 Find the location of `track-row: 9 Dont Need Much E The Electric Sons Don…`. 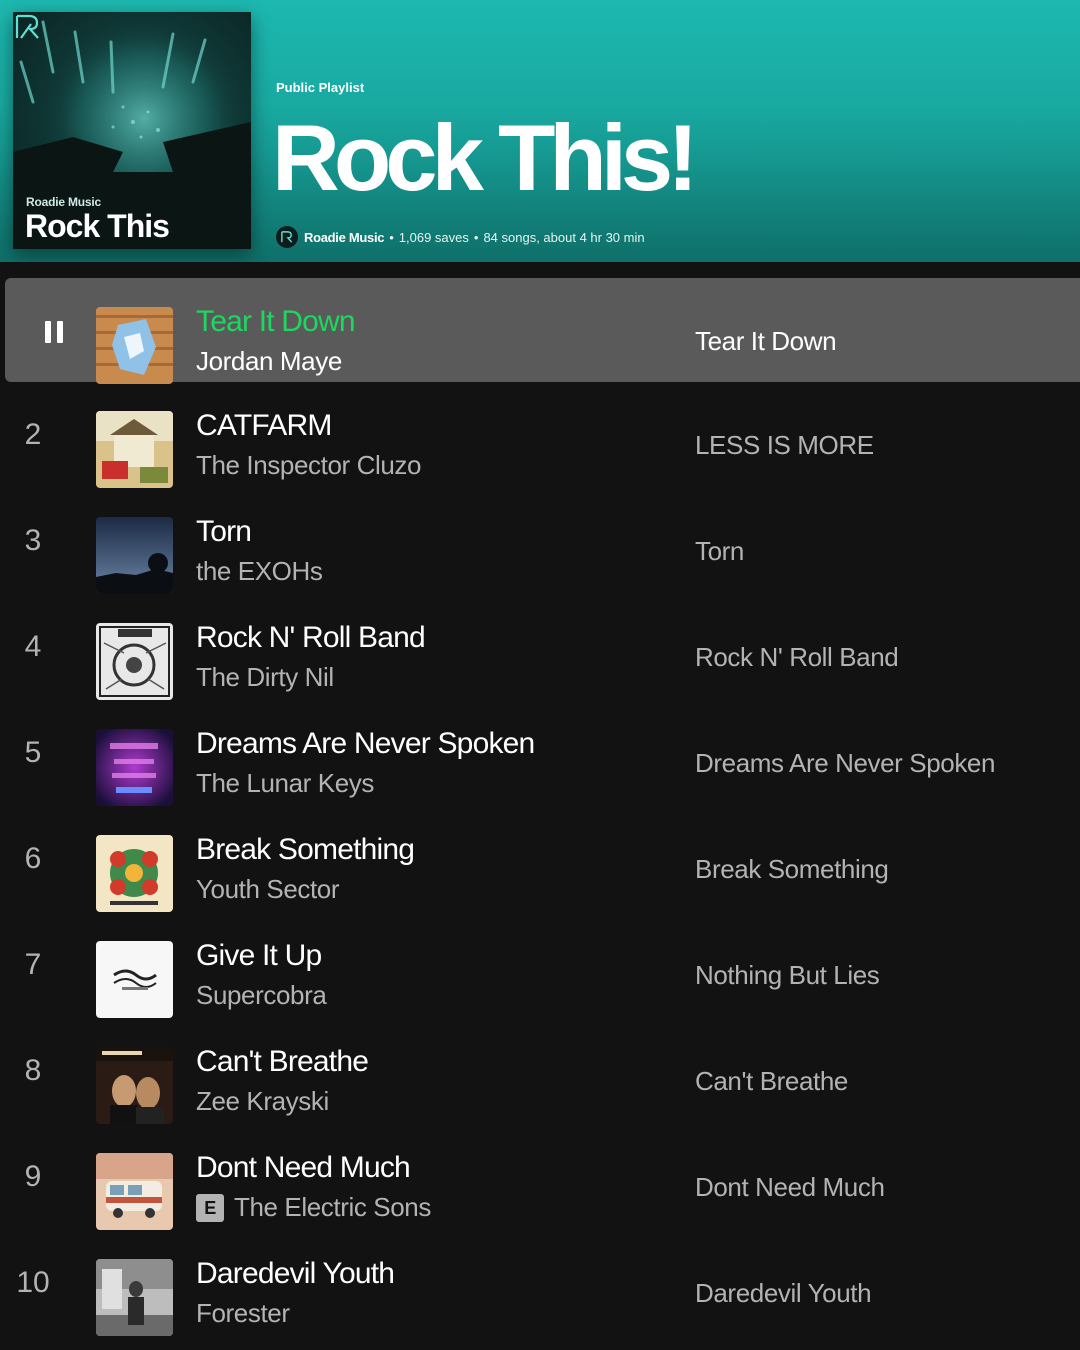

track-row: 9 Dont Need Much E The Electric Sons Don… is located at coordinates (540, 1177).